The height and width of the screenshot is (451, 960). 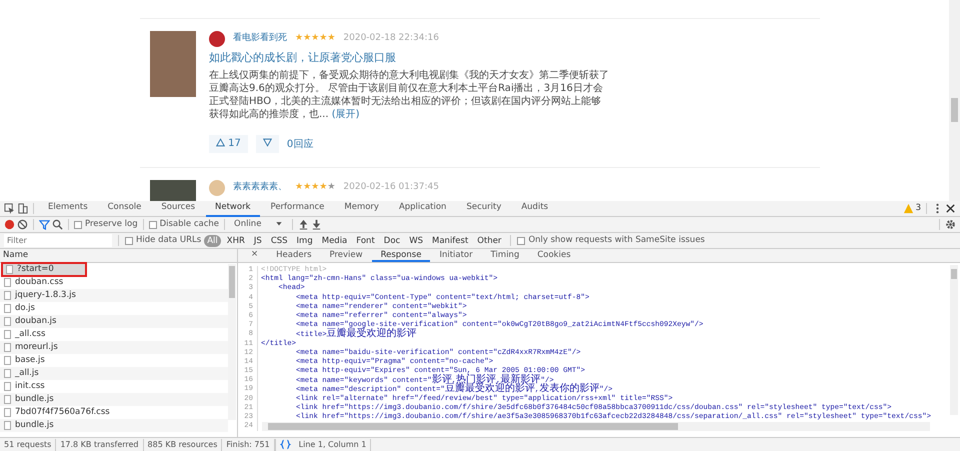 I want to click on import-icon, so click(x=304, y=224).